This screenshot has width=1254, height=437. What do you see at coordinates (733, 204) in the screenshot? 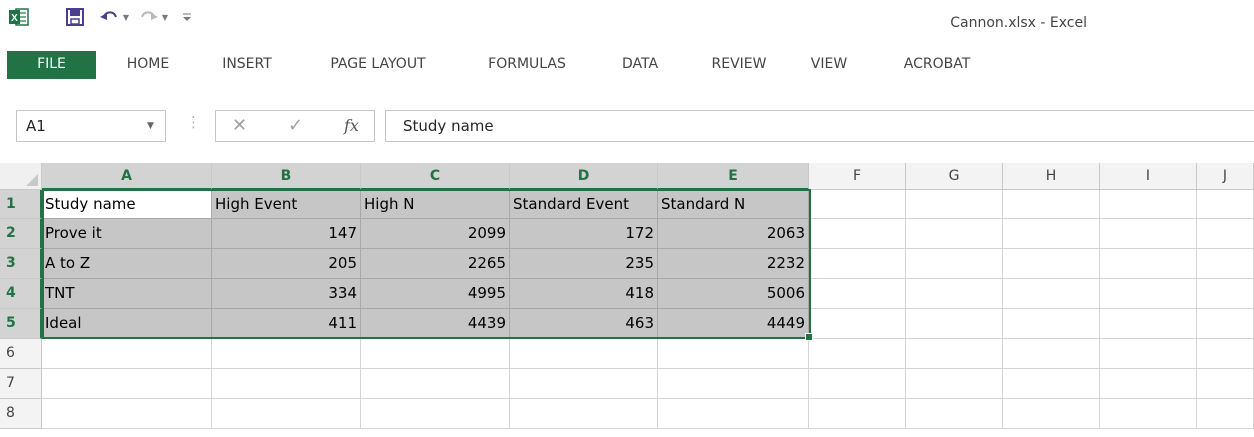
I see `cell-e1: Standard N` at bounding box center [733, 204].